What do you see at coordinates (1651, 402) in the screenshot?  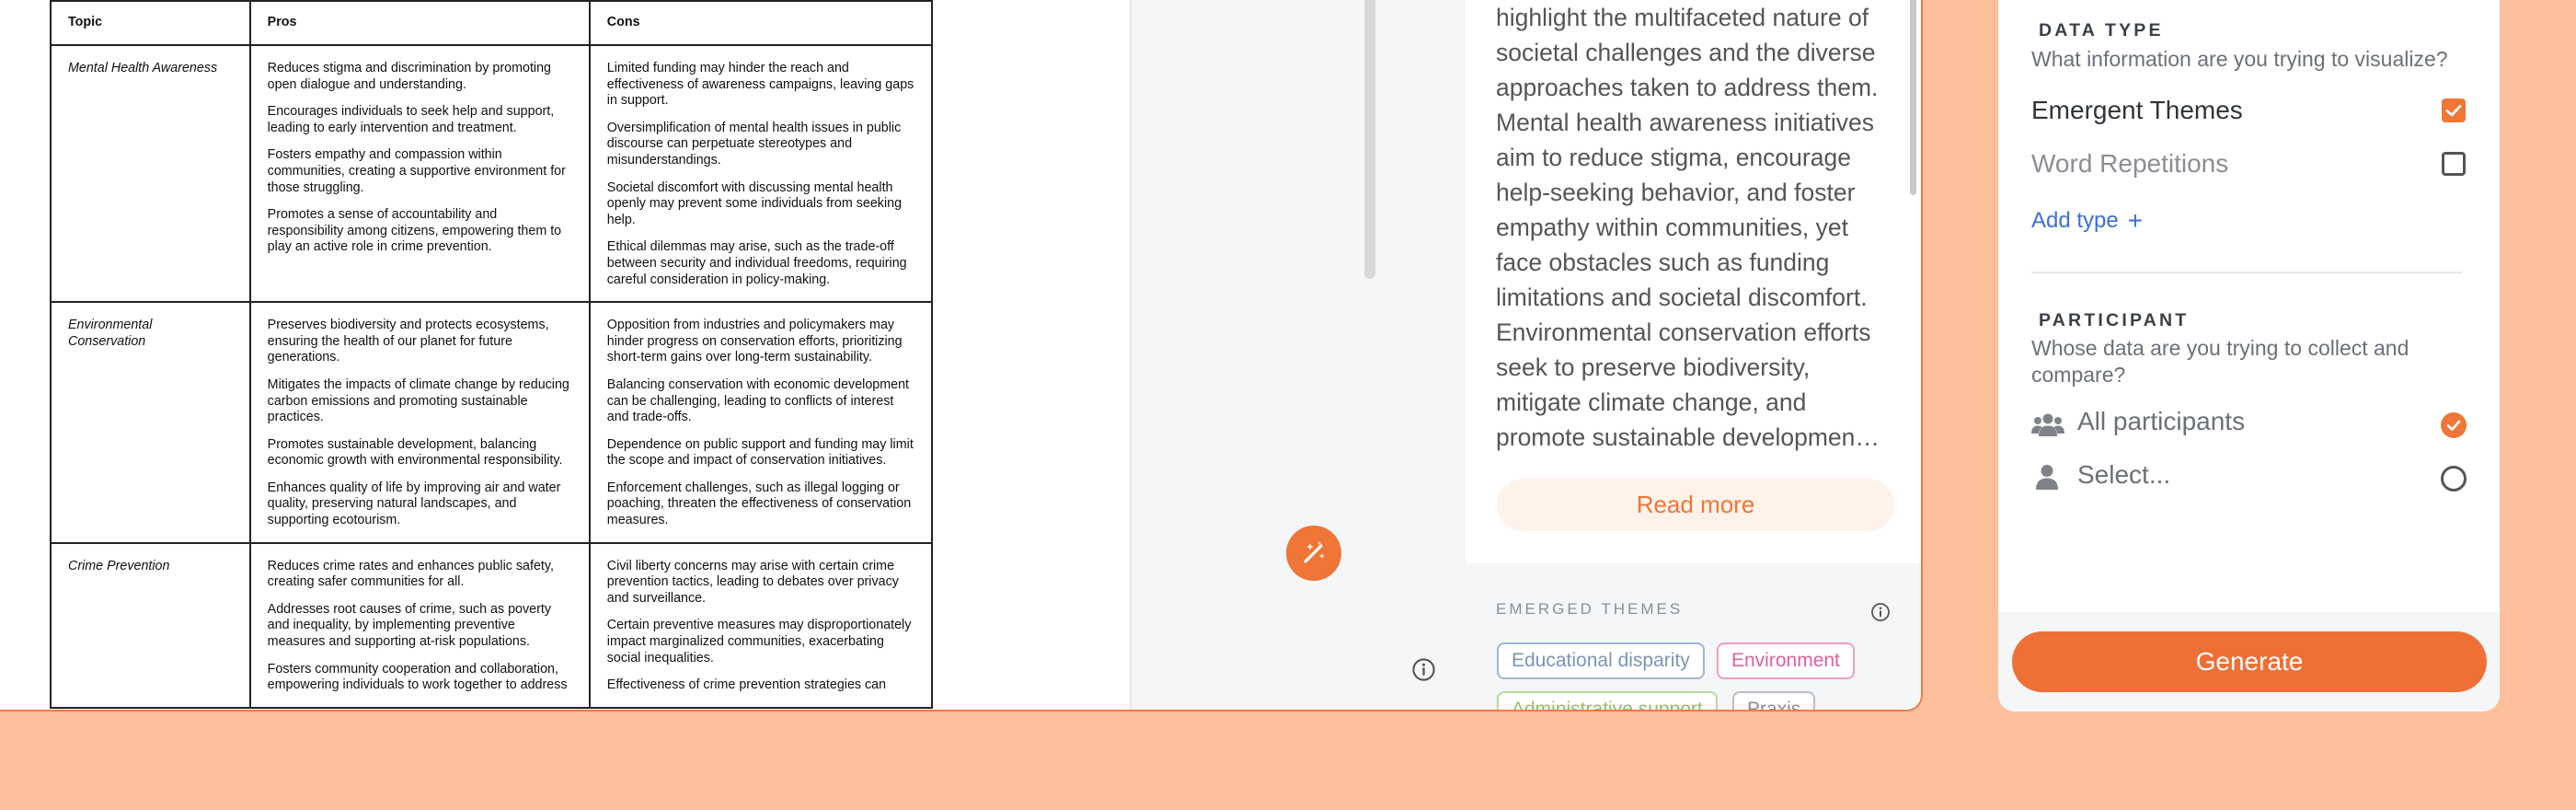 I see `summary-line: mitigate climate change, and` at bounding box center [1651, 402].